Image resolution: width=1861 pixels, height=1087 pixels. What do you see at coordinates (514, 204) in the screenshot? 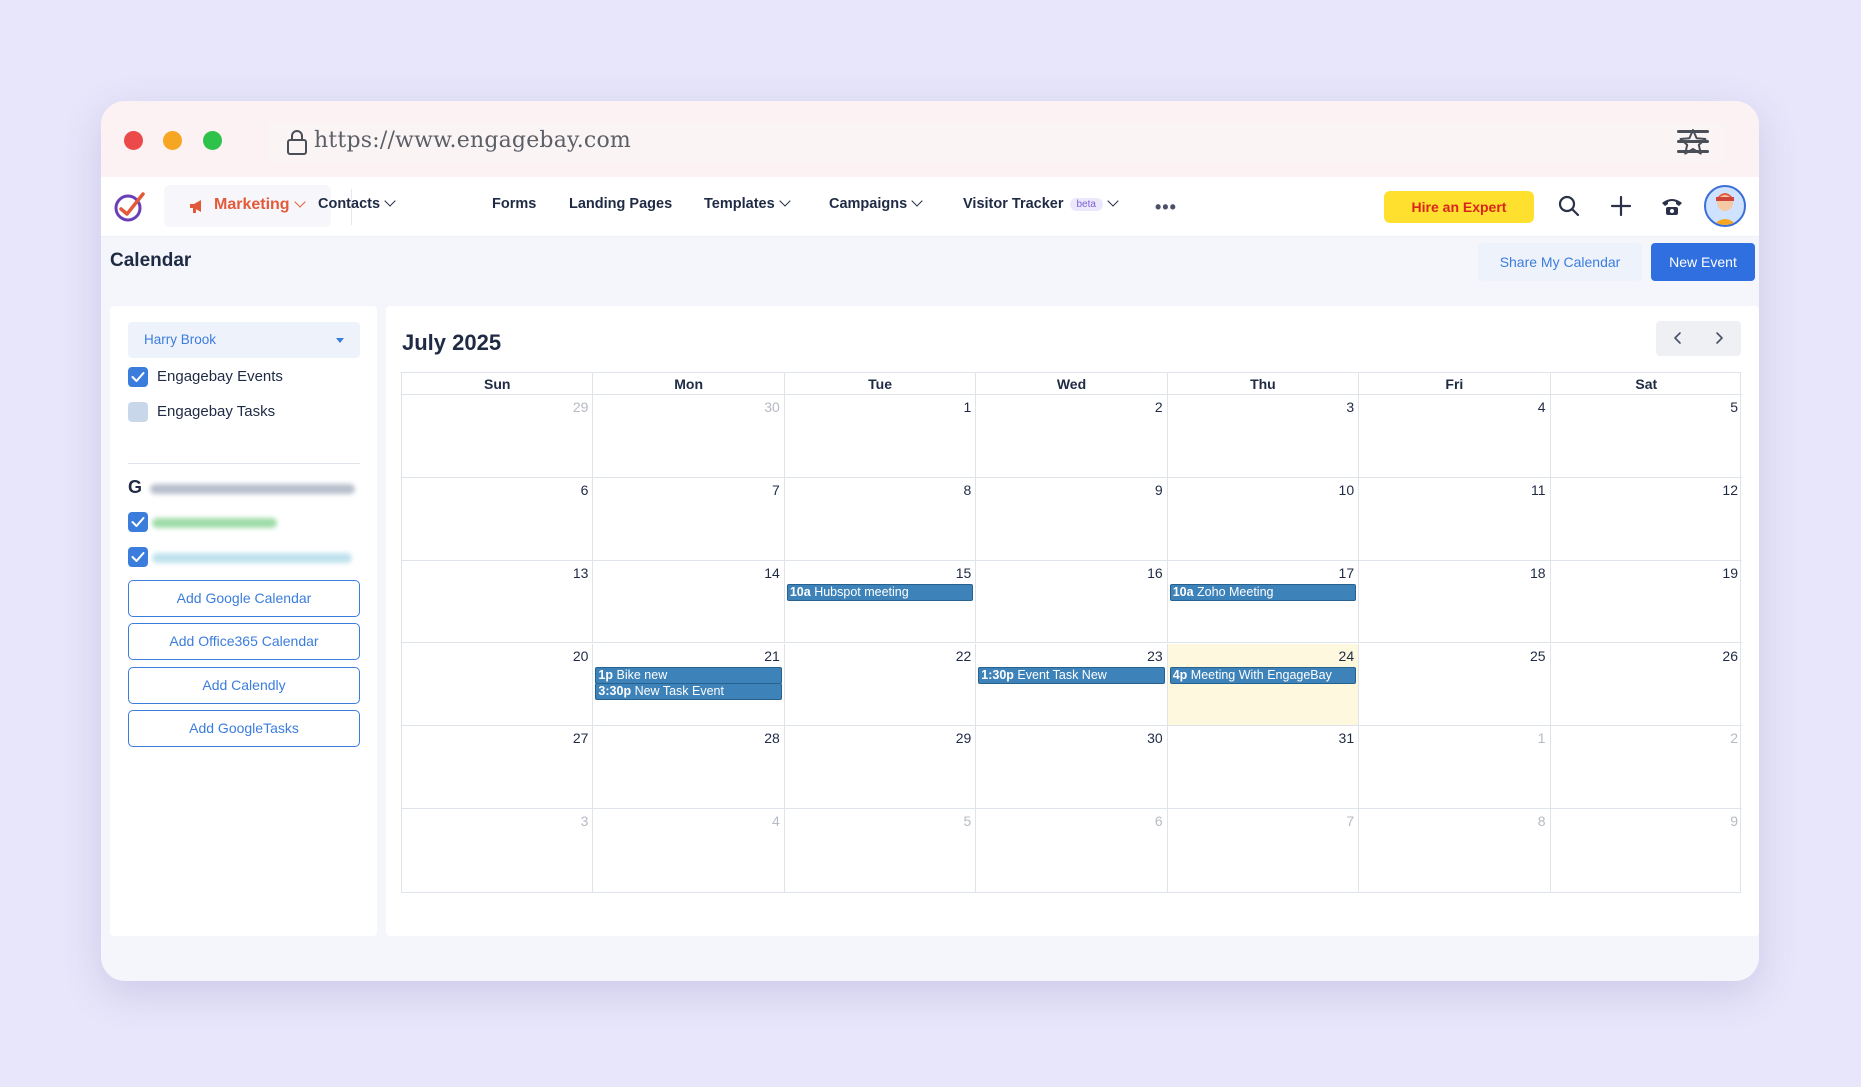
I see `nav-forms: Forms` at bounding box center [514, 204].